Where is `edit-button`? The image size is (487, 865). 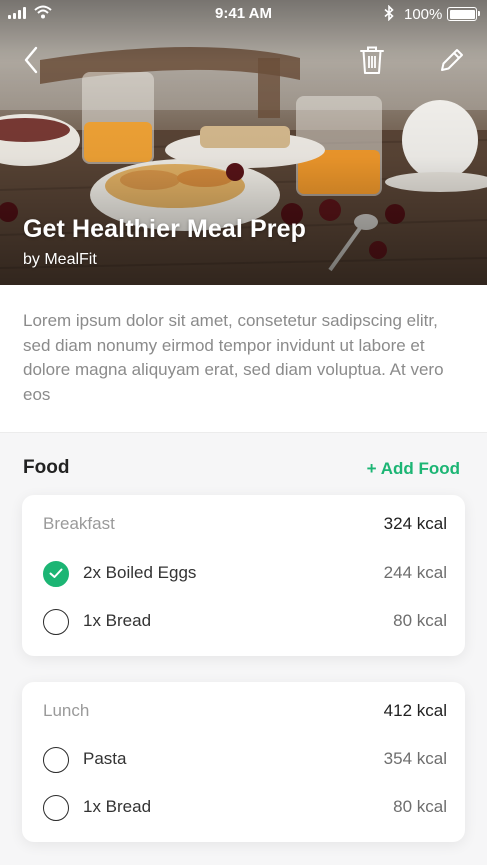
edit-button is located at coordinates (452, 60).